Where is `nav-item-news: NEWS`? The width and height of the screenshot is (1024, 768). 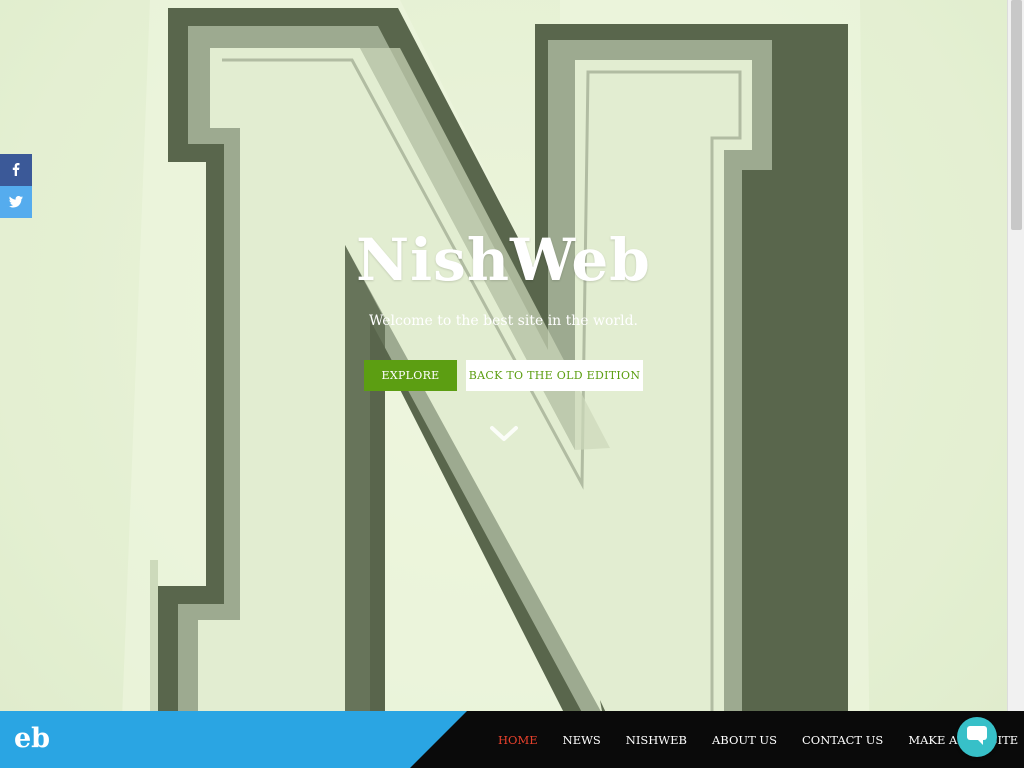
nav-item-news: NEWS is located at coordinates (582, 740).